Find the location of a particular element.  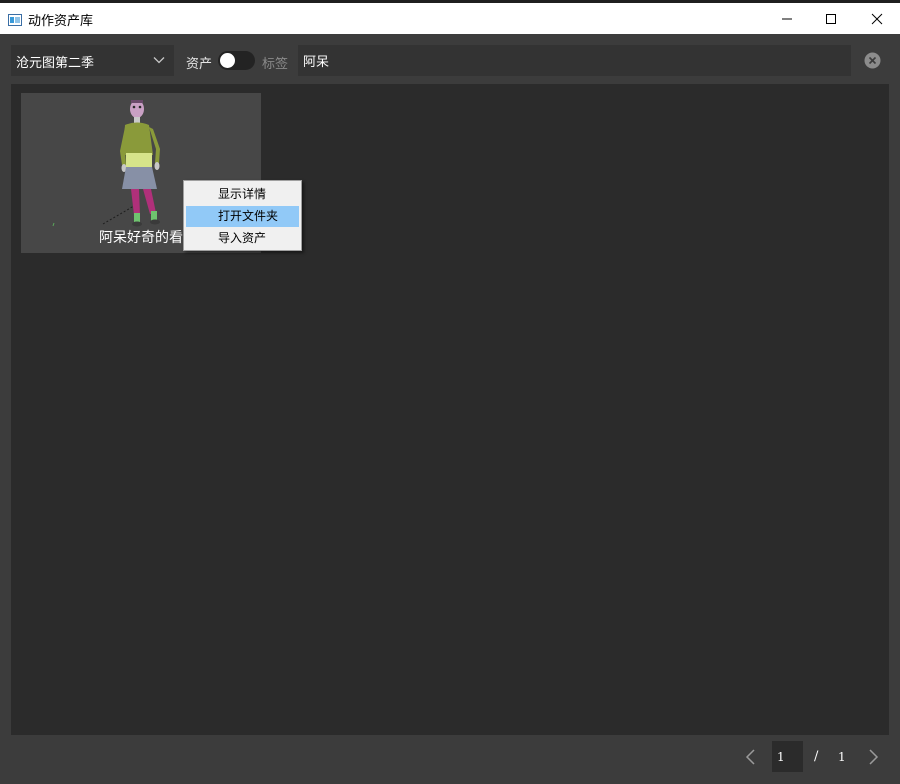

search-box is located at coordinates (574, 60).